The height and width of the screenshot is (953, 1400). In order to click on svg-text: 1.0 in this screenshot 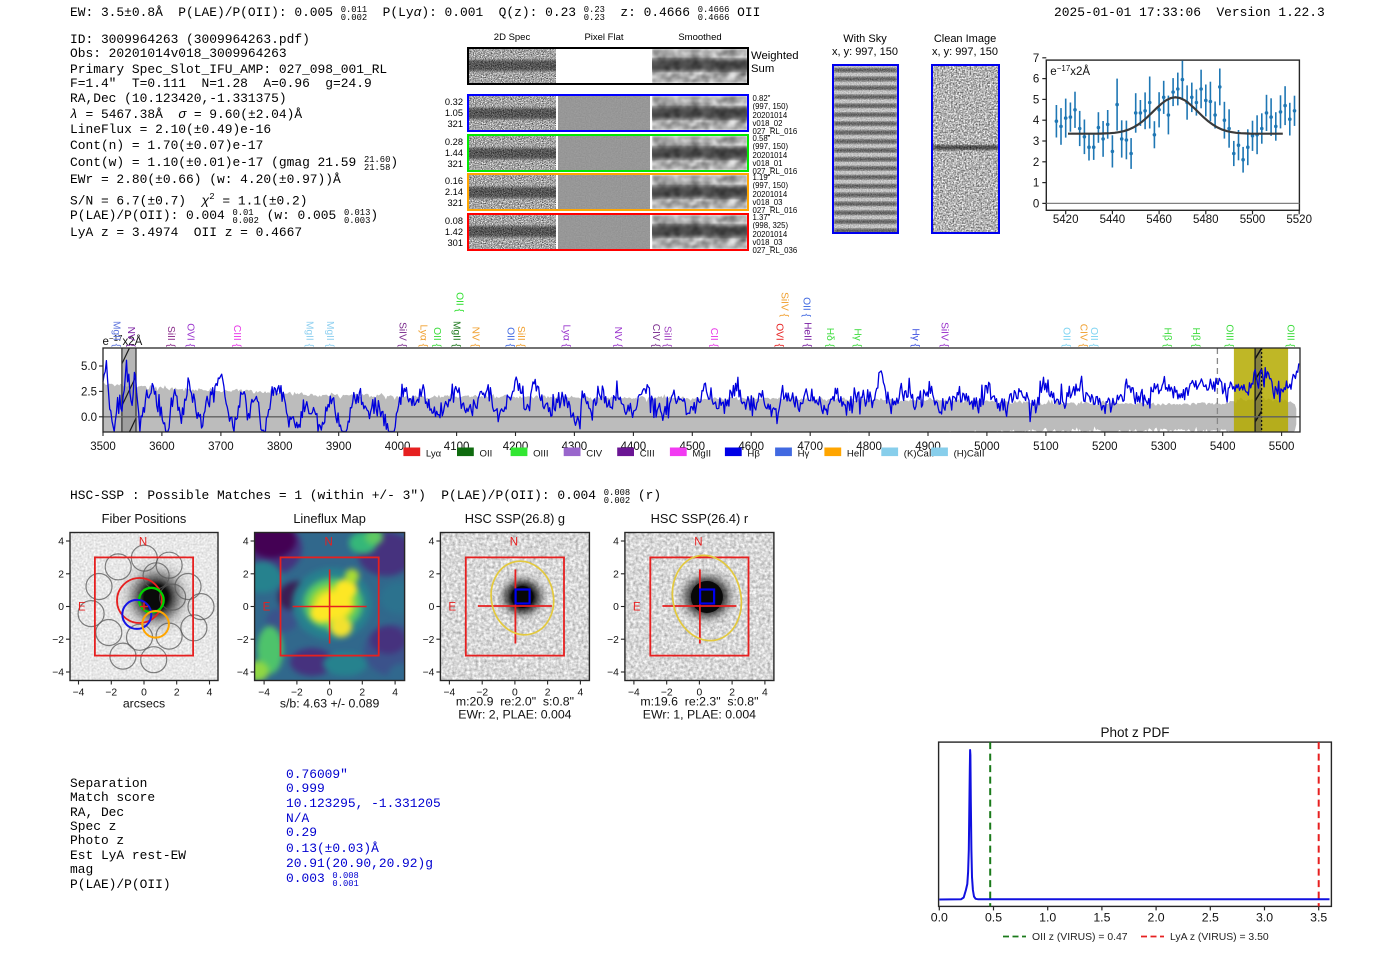, I will do `click(1047, 917)`.